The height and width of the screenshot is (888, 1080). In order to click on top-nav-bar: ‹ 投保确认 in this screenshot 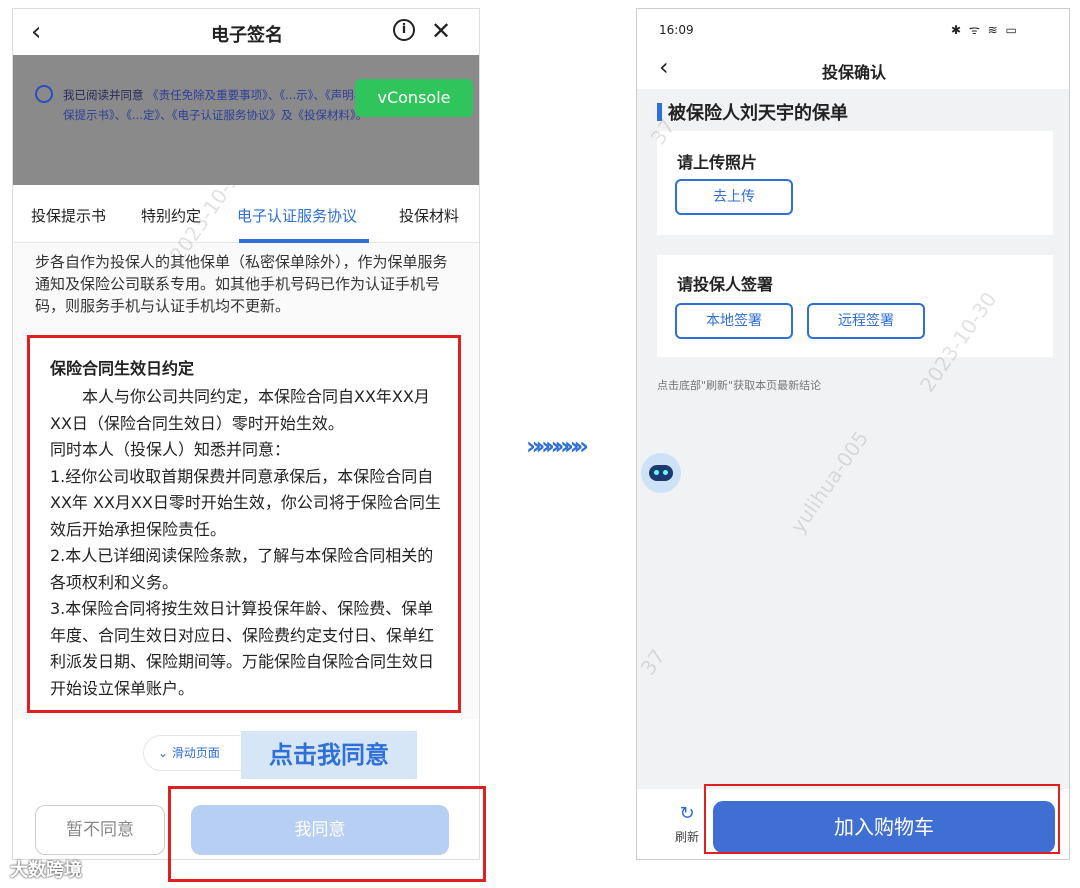, I will do `click(853, 69)`.